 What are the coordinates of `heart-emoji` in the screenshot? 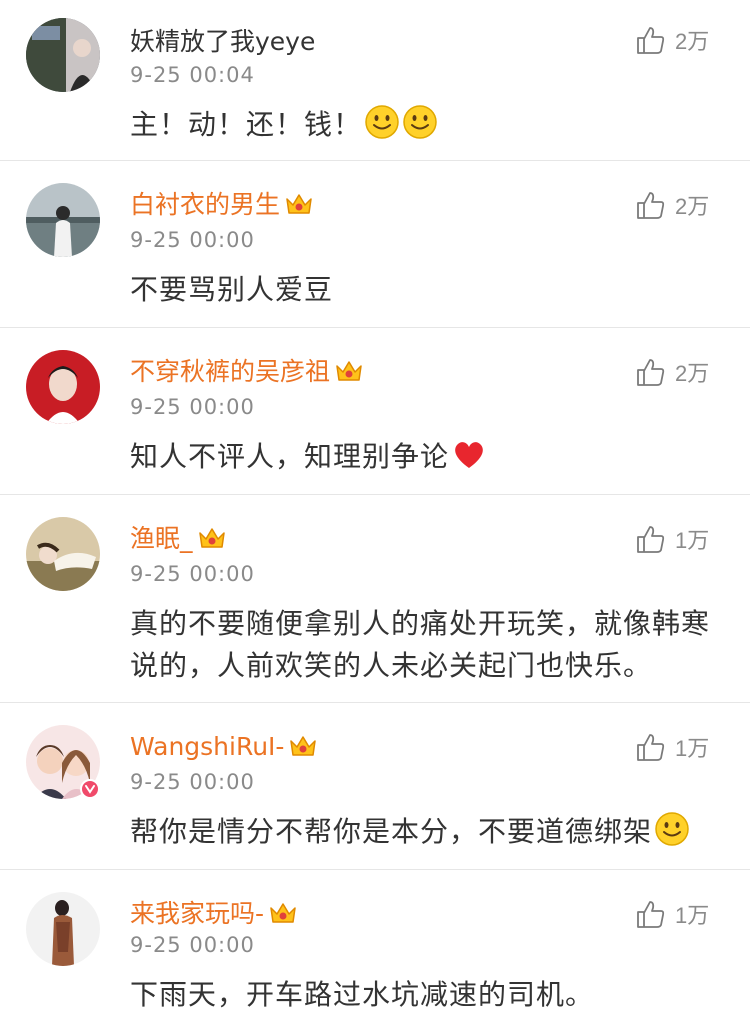 It's located at (469, 455).